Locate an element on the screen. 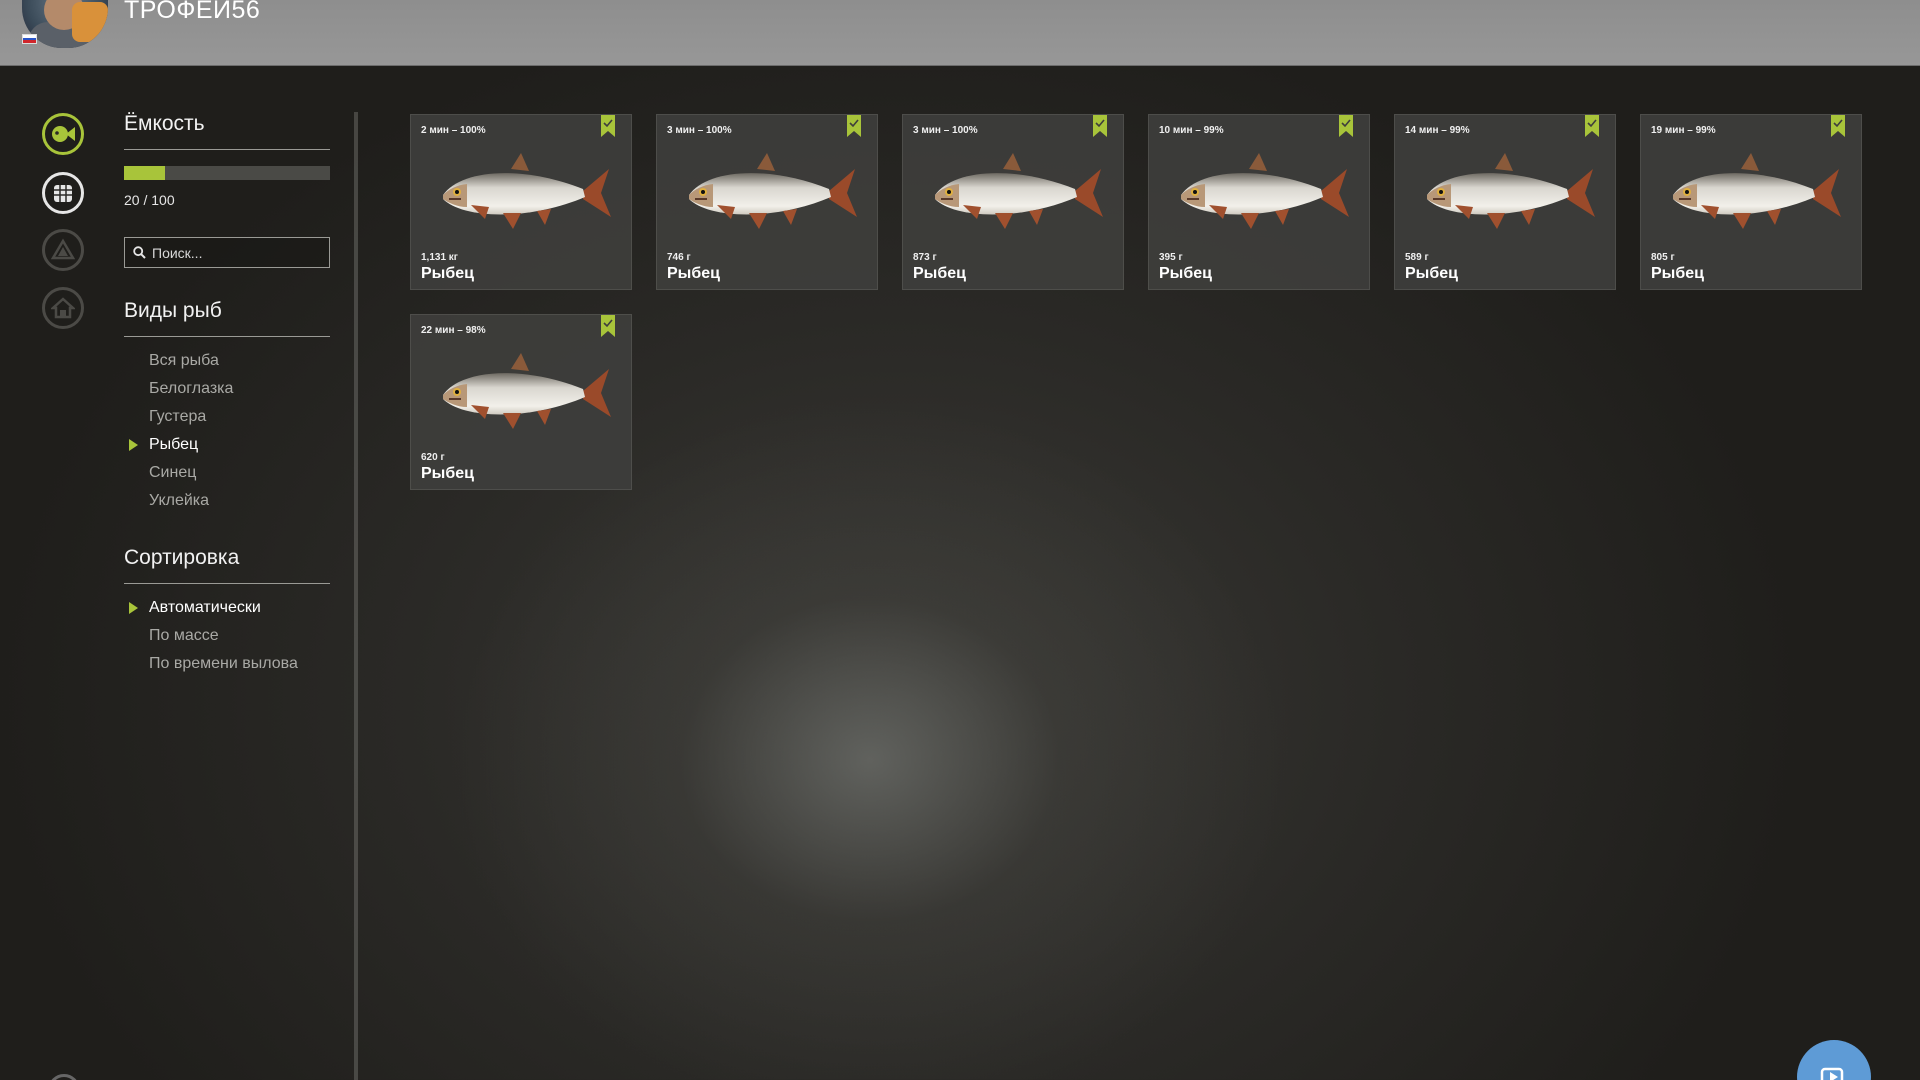  species-item-label: Синец is located at coordinates (173, 472).